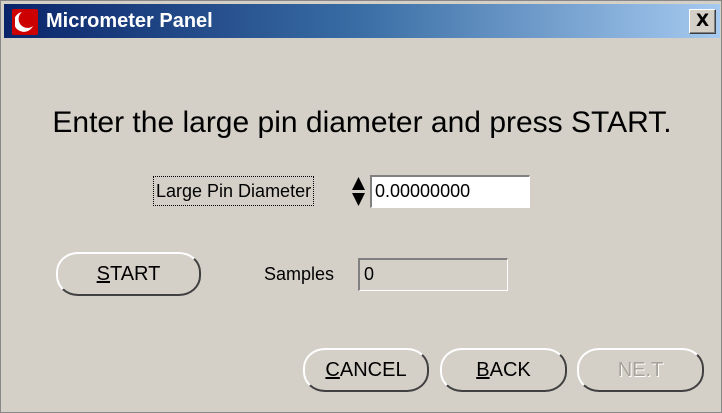 The height and width of the screenshot is (413, 722). Describe the element at coordinates (362, 21) in the screenshot. I see `title-bar: Micrometer Panel X` at that location.